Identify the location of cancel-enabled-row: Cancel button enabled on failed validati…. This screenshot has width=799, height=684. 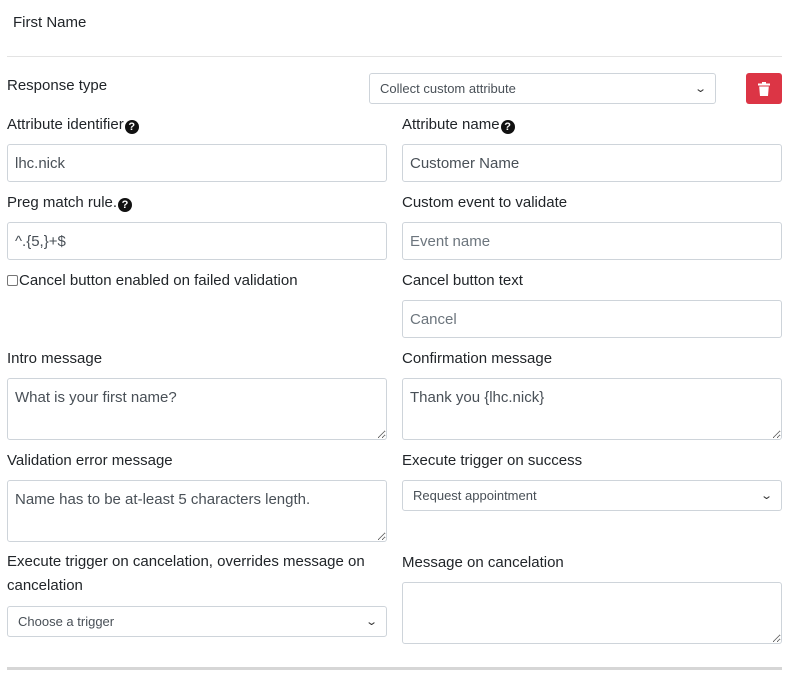
(152, 281).